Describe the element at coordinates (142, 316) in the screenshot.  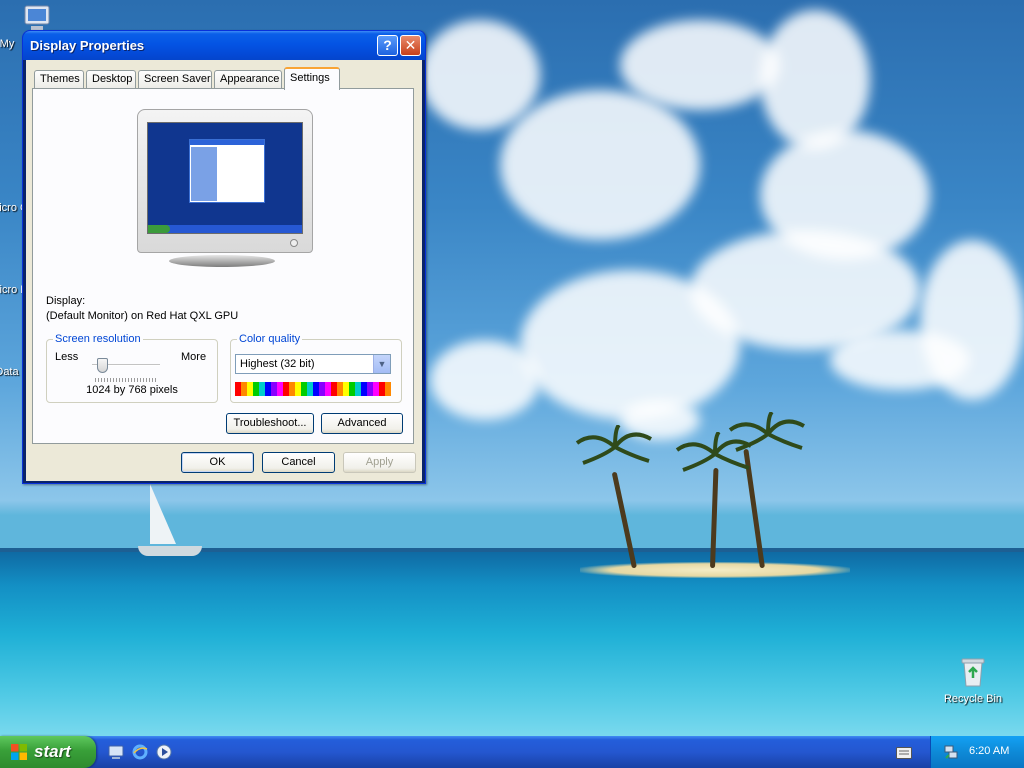
I see `display-value: (Default Monitor) on Red Hat QXL GPU` at that location.